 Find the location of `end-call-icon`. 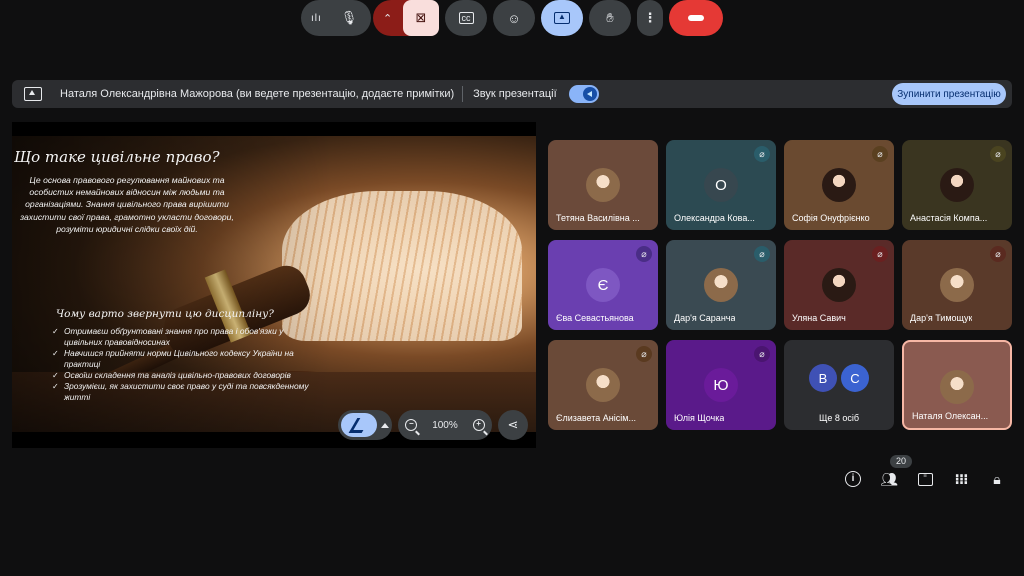

end-call-icon is located at coordinates (696, 18).